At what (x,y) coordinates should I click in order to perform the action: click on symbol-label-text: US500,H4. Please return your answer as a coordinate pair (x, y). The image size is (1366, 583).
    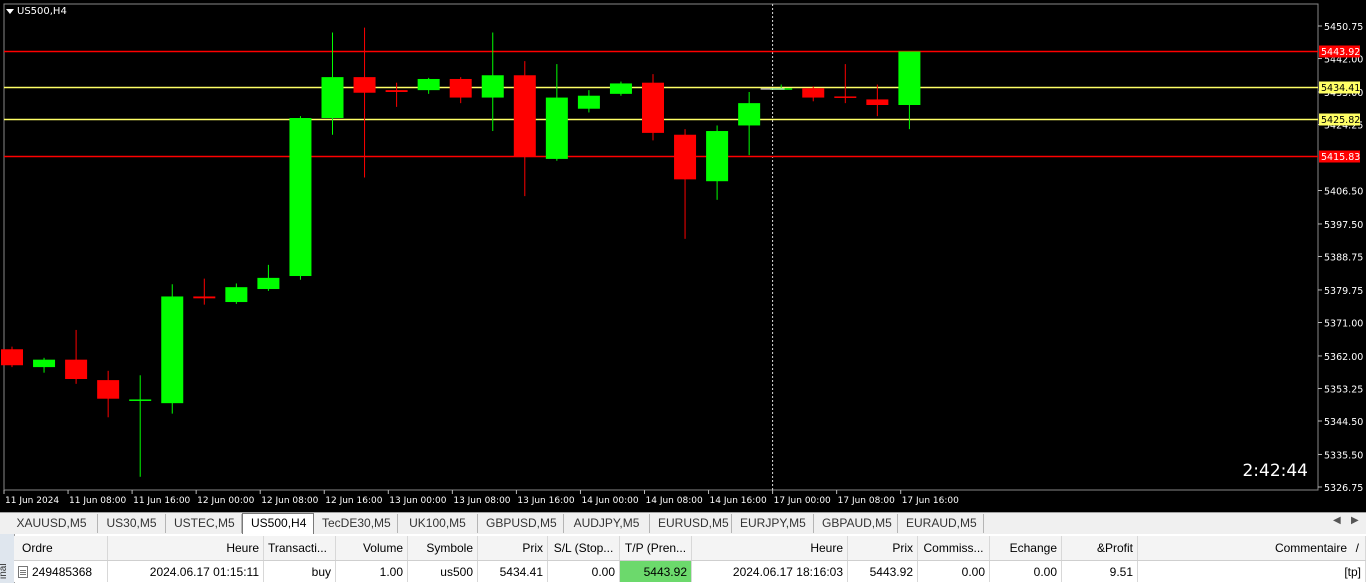
    Looking at the image, I should click on (42, 11).